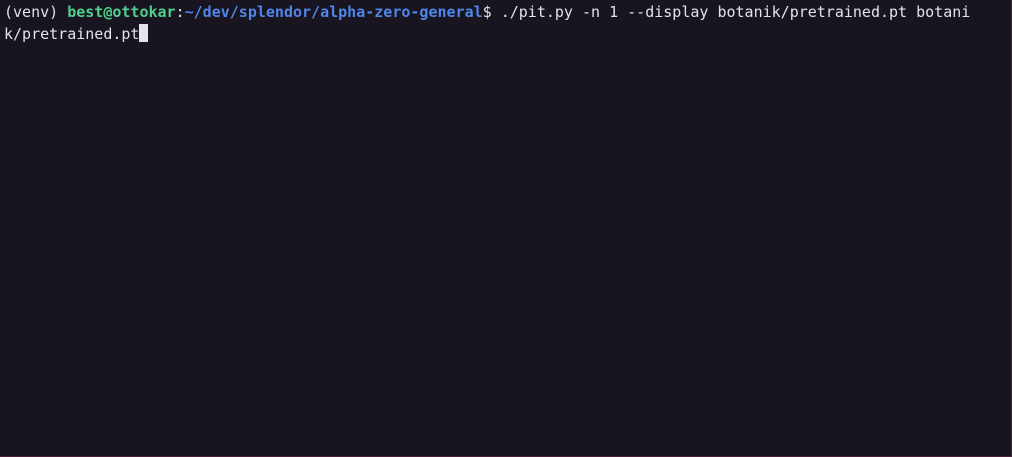 Image resolution: width=1012 pixels, height=457 pixels. What do you see at coordinates (72, 34) in the screenshot?
I see `command-text-wrapped: k/pretrained.pt` at bounding box center [72, 34].